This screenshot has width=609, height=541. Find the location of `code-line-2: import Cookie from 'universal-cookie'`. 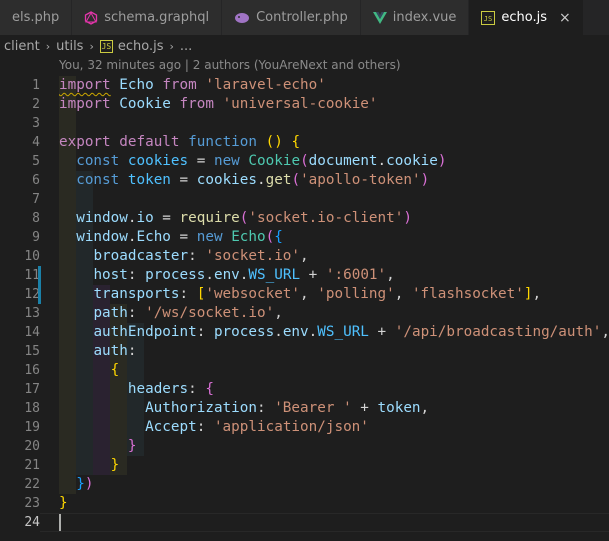

code-line-2: import Cookie from 'universal-cookie' is located at coordinates (218, 104).